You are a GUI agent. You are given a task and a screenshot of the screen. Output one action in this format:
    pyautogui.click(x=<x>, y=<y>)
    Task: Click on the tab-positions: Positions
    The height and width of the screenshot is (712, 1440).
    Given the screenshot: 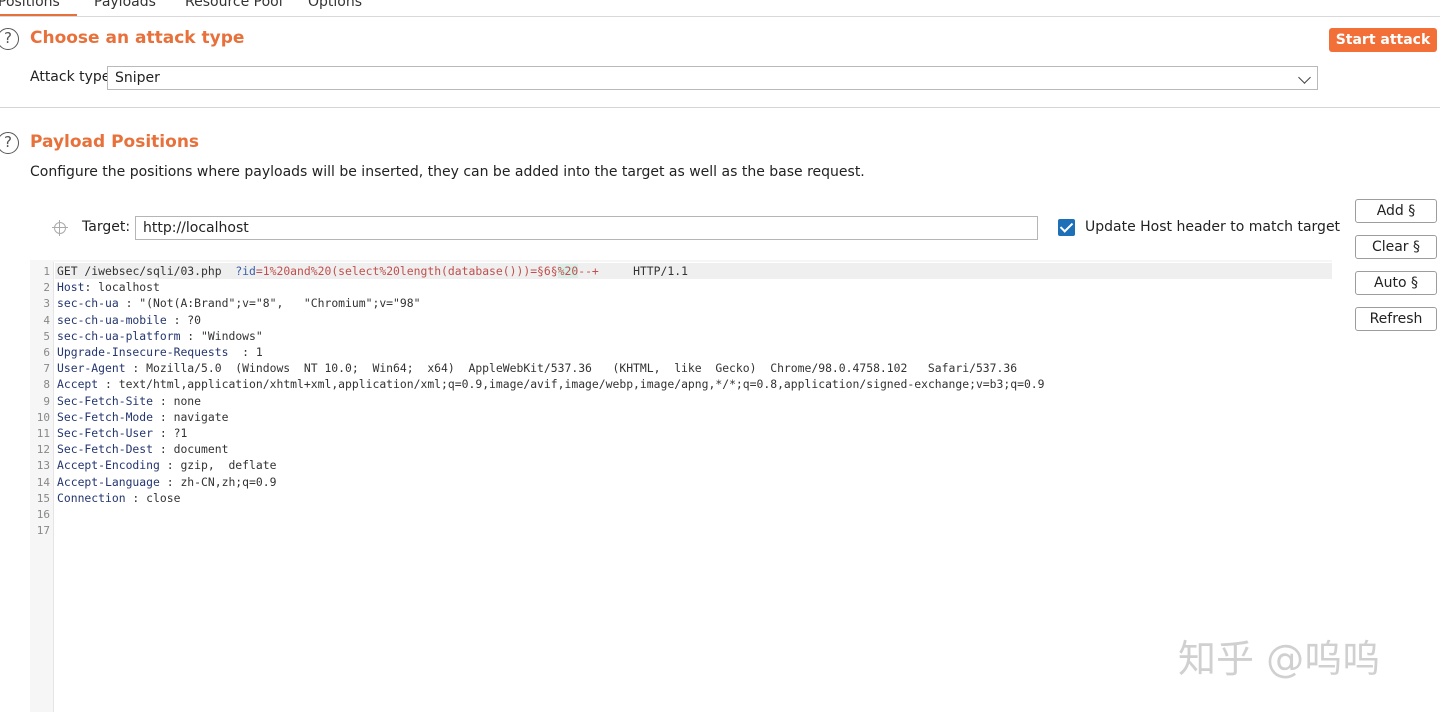 What is the action you would take?
    pyautogui.click(x=38, y=8)
    